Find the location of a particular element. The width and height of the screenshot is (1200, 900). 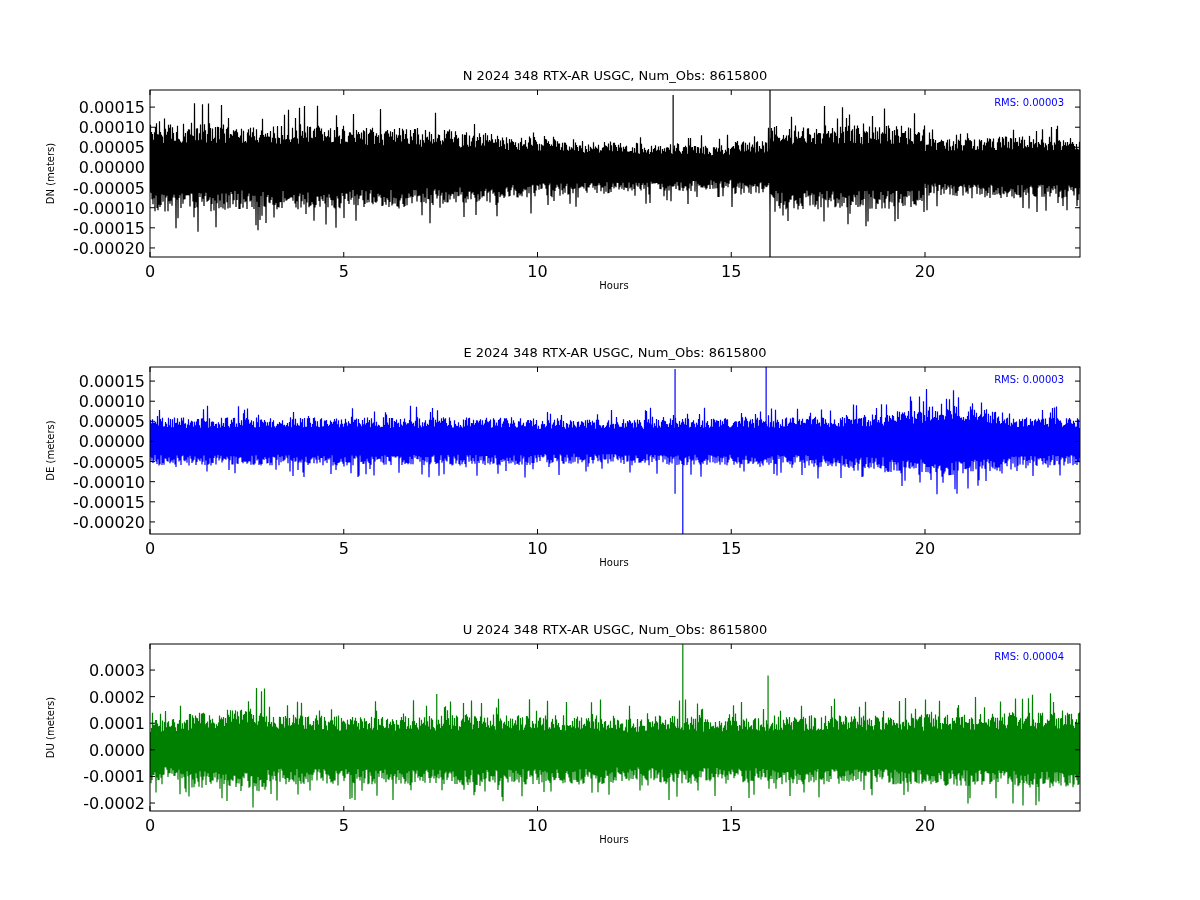

y-tick-label: 0.0001 is located at coordinates (117, 724).